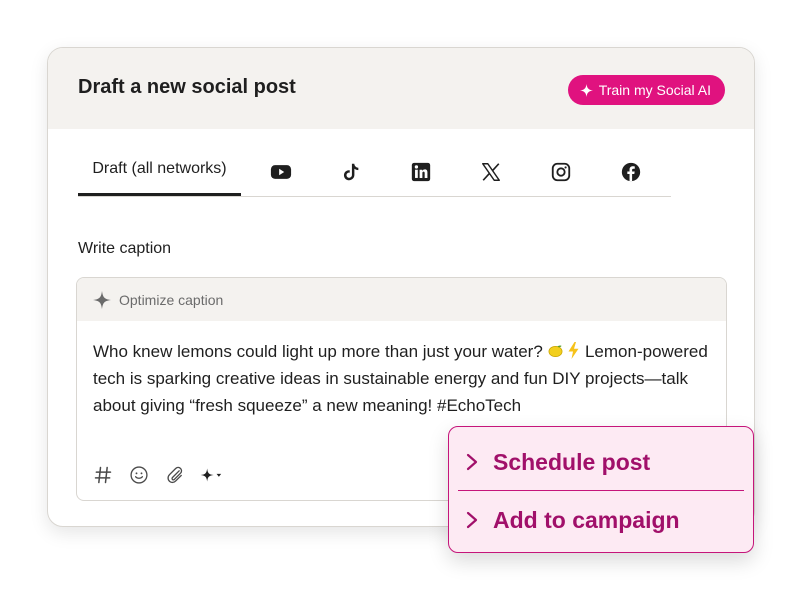 This screenshot has height=600, width=800. I want to click on x-icon, so click(491, 172).